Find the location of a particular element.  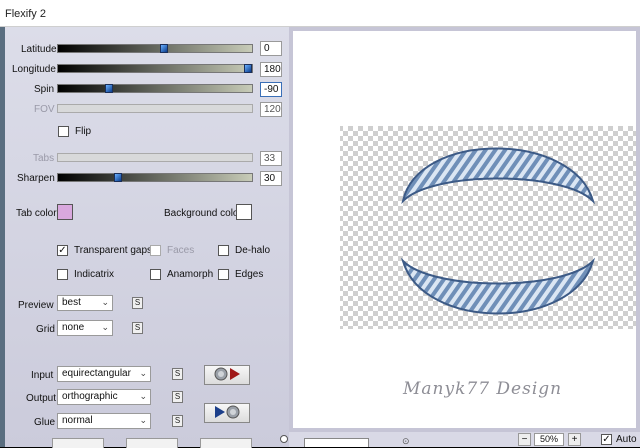

glue-label: Glue is located at coordinates (45, 422).